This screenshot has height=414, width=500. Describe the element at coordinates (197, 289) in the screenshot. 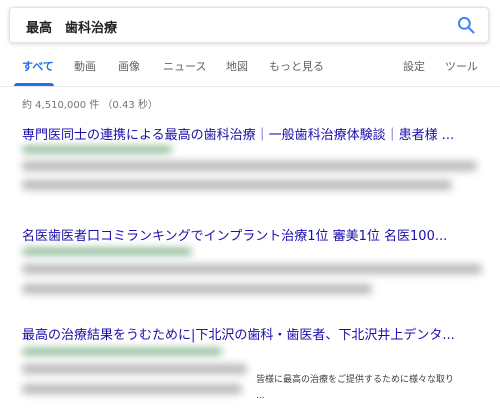

I see `result-snippet-2b` at that location.